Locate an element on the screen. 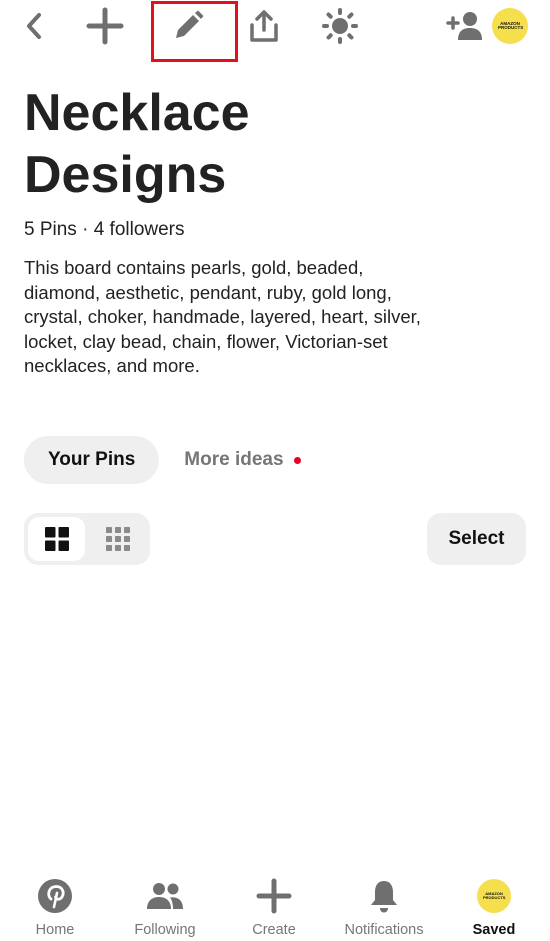 The image size is (550, 941). nav-home: Home is located at coordinates (55, 904).